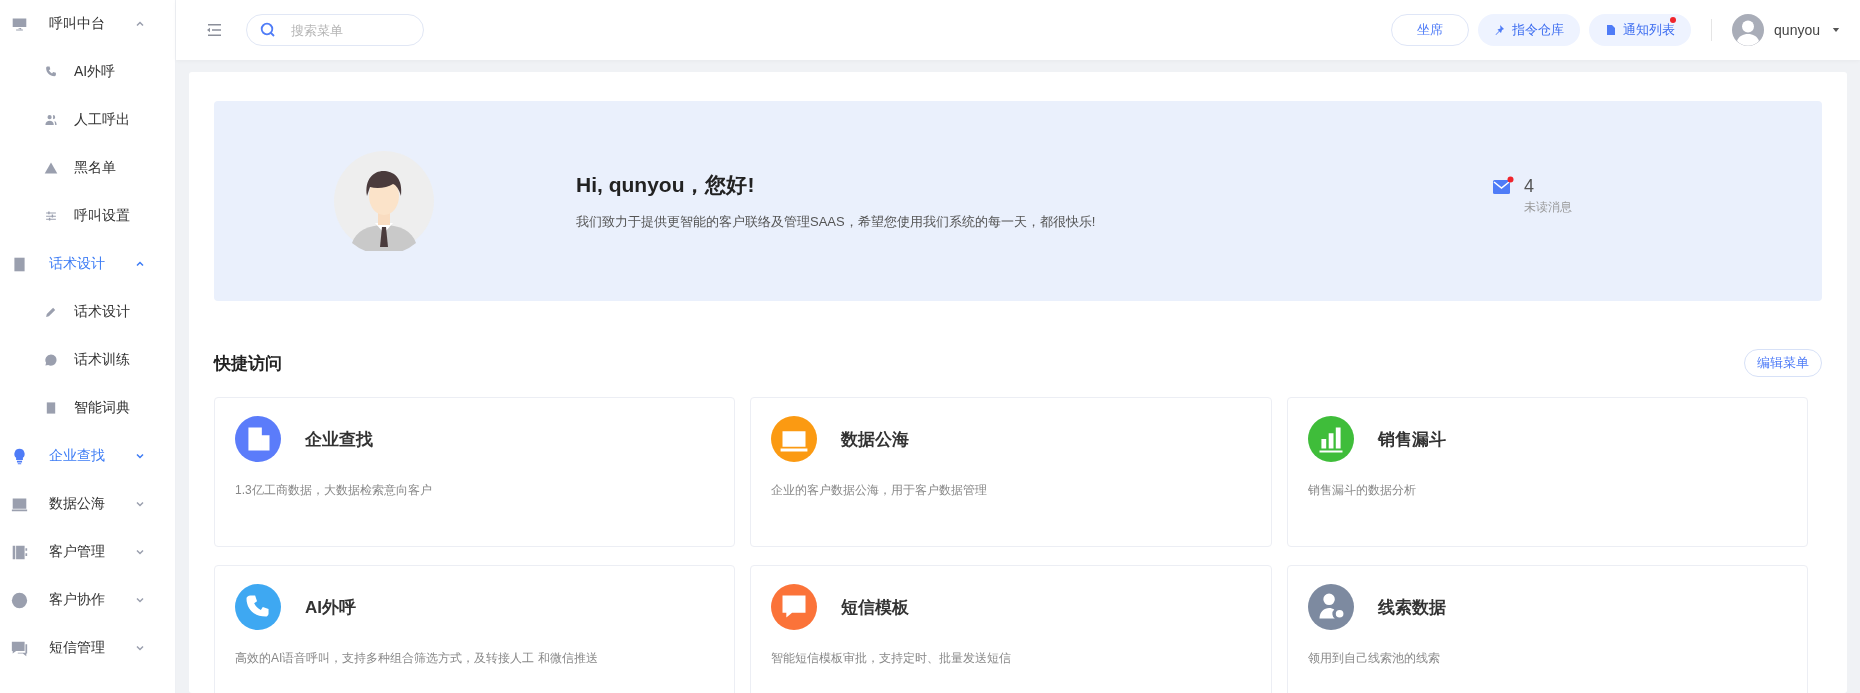 The width and height of the screenshot is (1860, 693). What do you see at coordinates (87, 216) in the screenshot?
I see `sidebar-item: 呼叫设置` at bounding box center [87, 216].